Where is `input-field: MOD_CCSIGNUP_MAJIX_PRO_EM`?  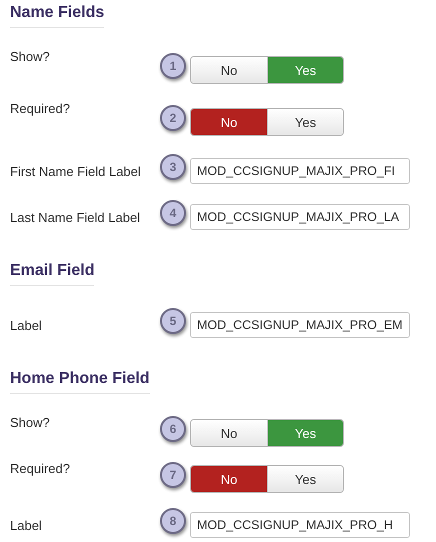
input-field: MOD_CCSIGNUP_MAJIX_PRO_EM is located at coordinates (300, 325).